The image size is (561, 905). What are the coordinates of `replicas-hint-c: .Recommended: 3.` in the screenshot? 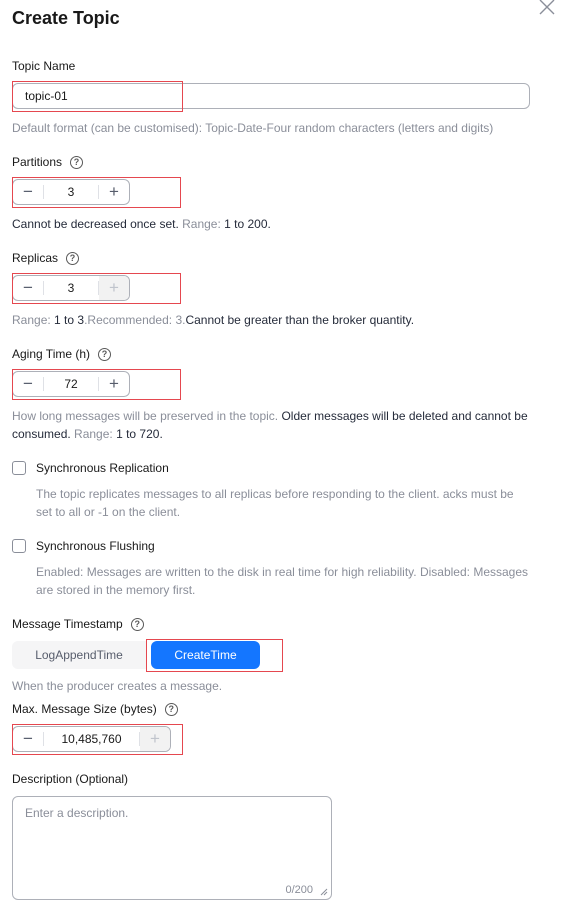 It's located at (135, 320).